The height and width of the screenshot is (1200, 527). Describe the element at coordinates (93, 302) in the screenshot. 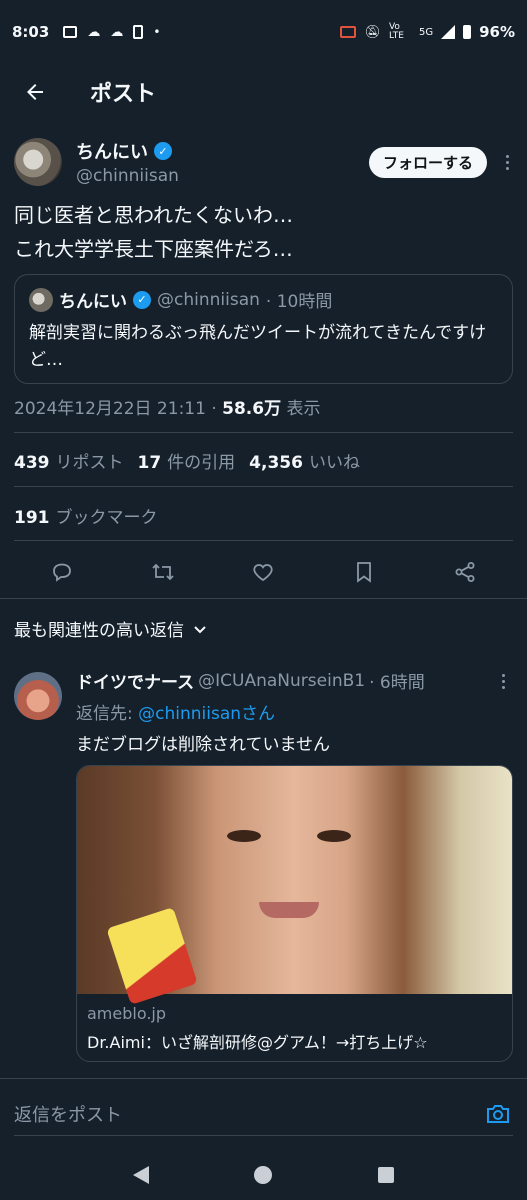

I see `quoted-author-name: ちんにい` at that location.